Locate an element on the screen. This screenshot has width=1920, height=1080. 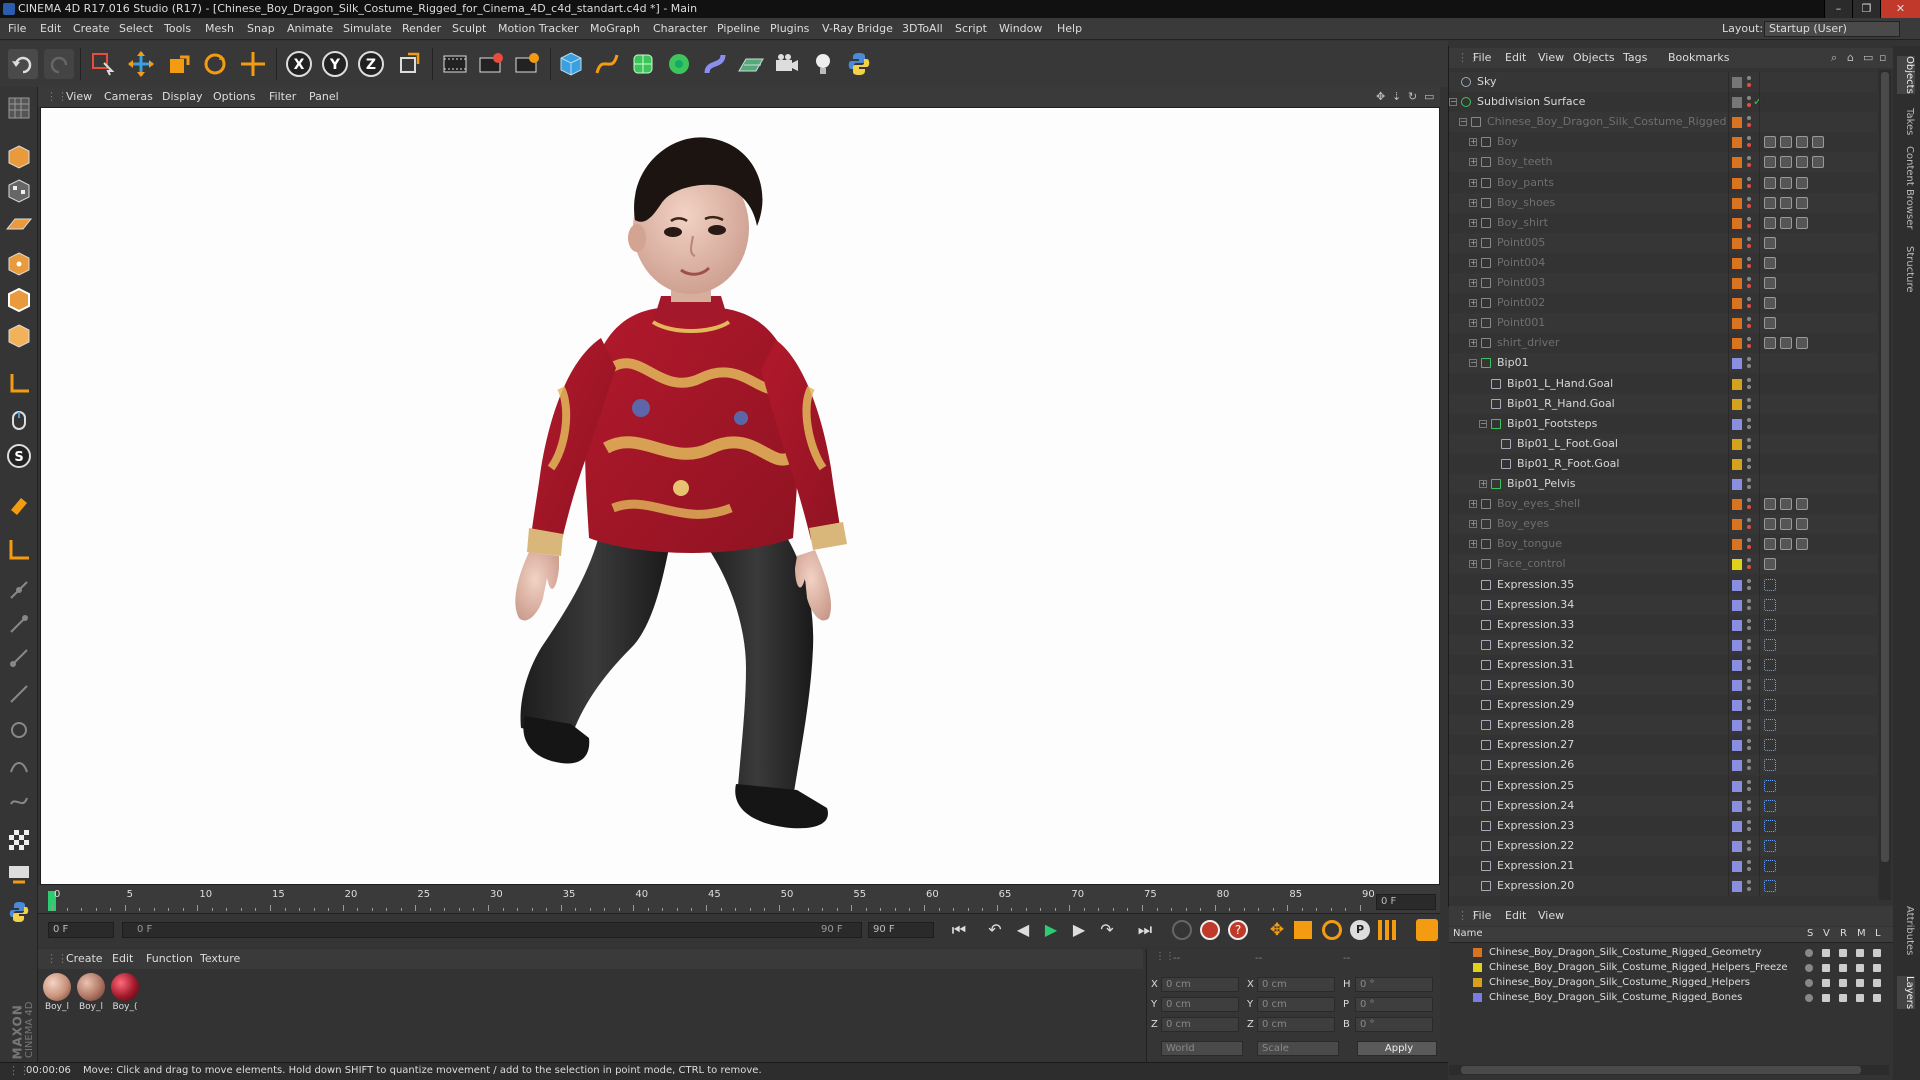
object-name: Boy_eyes is located at coordinates (1523, 524).